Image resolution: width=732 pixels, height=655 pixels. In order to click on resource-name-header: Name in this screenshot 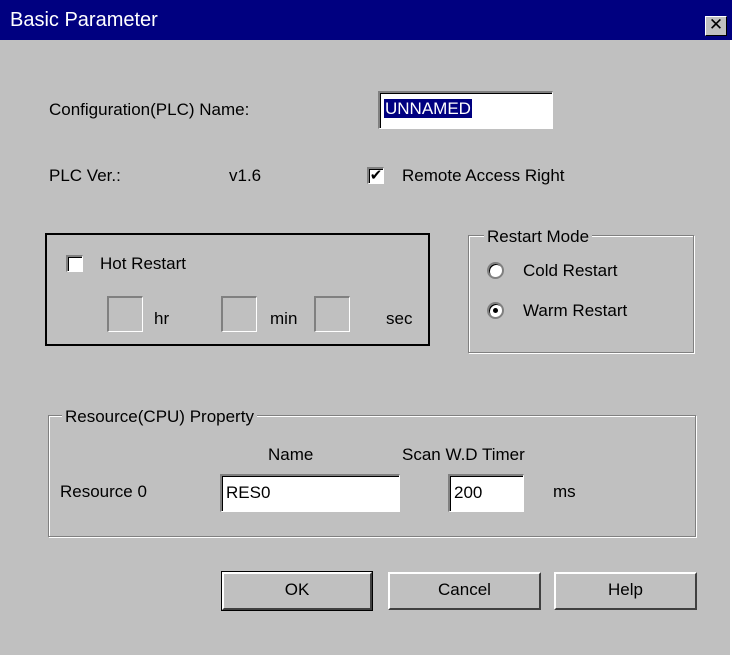, I will do `click(291, 454)`.